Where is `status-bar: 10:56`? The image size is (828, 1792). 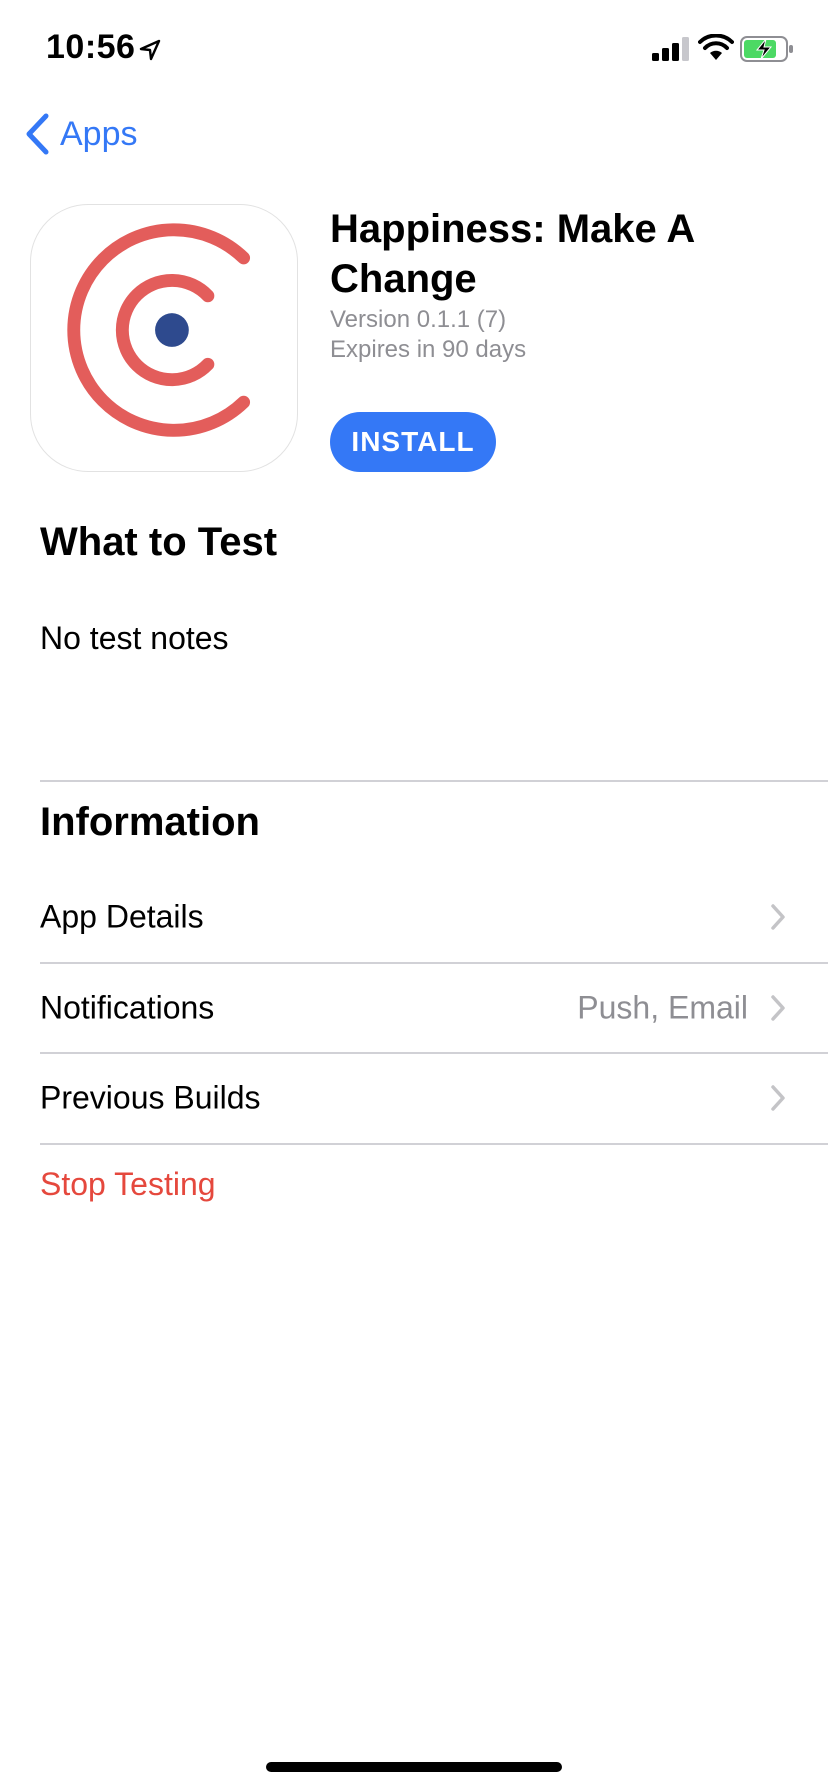
status-bar: 10:56 is located at coordinates (414, 50).